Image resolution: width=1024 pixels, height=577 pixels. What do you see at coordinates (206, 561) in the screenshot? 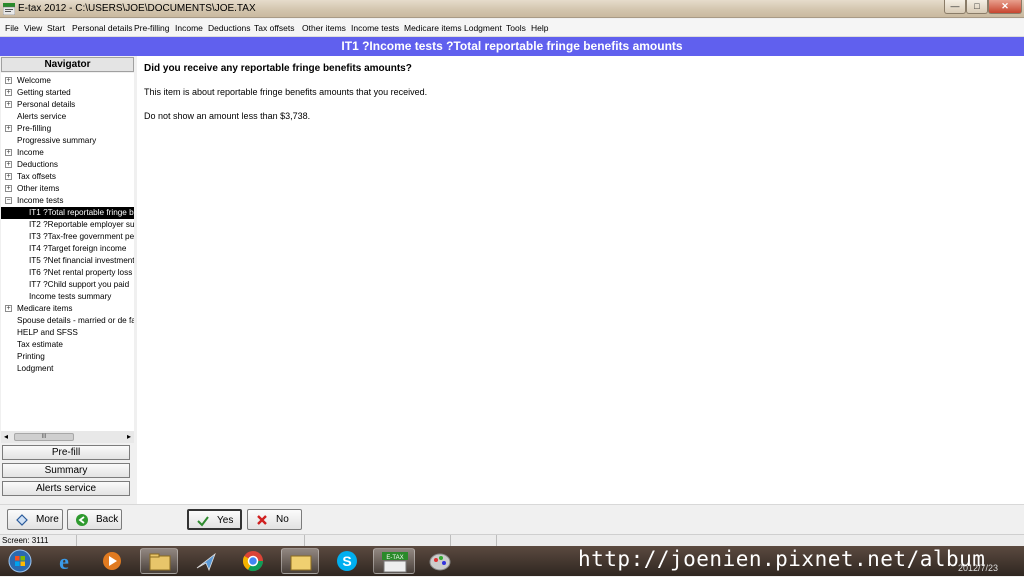
I see `plane-app-icon` at bounding box center [206, 561].